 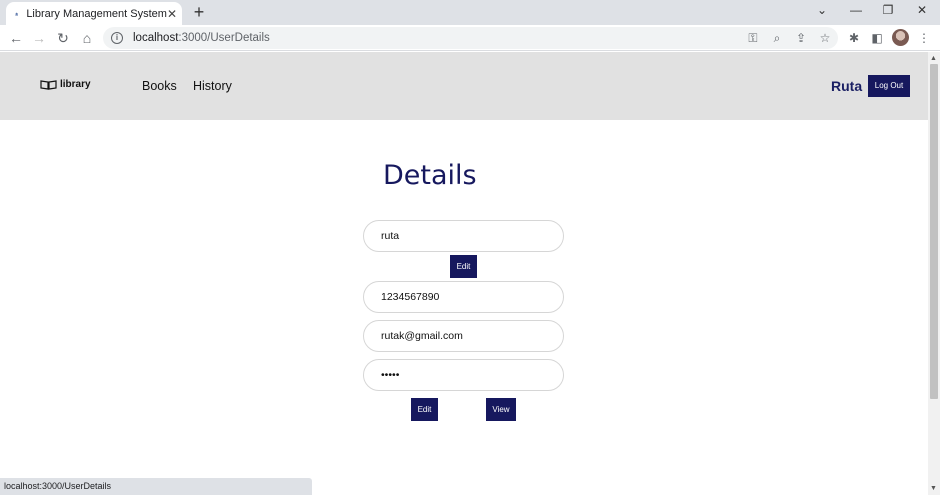 I want to click on site-navbar: library Books History Ruta Log Out, so click(x=464, y=86).